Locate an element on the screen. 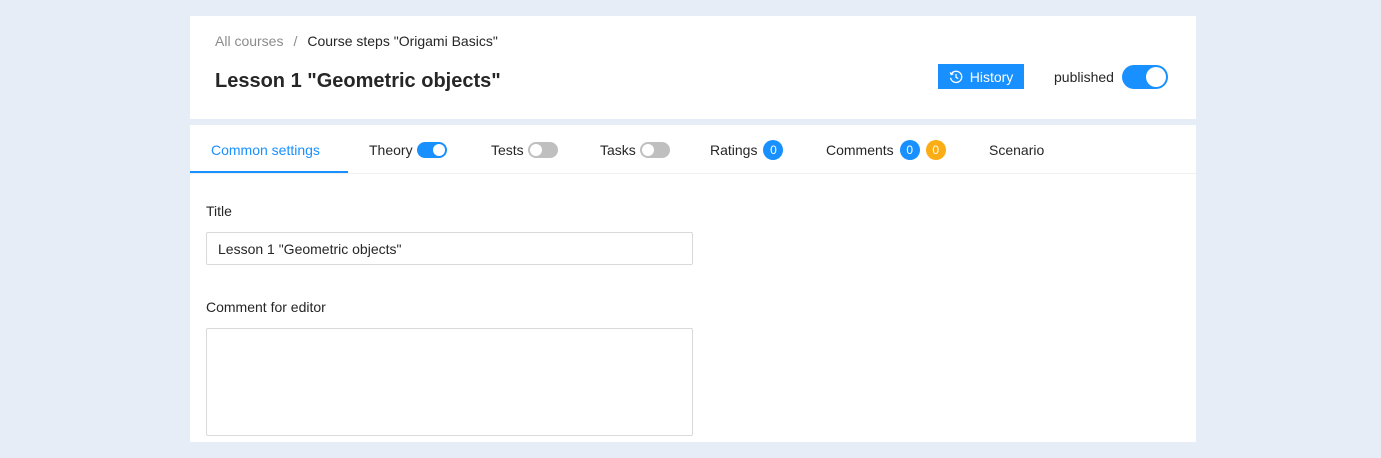 Image resolution: width=1381 pixels, height=458 pixels. tab-common-settings: Common settings is located at coordinates (265, 149).